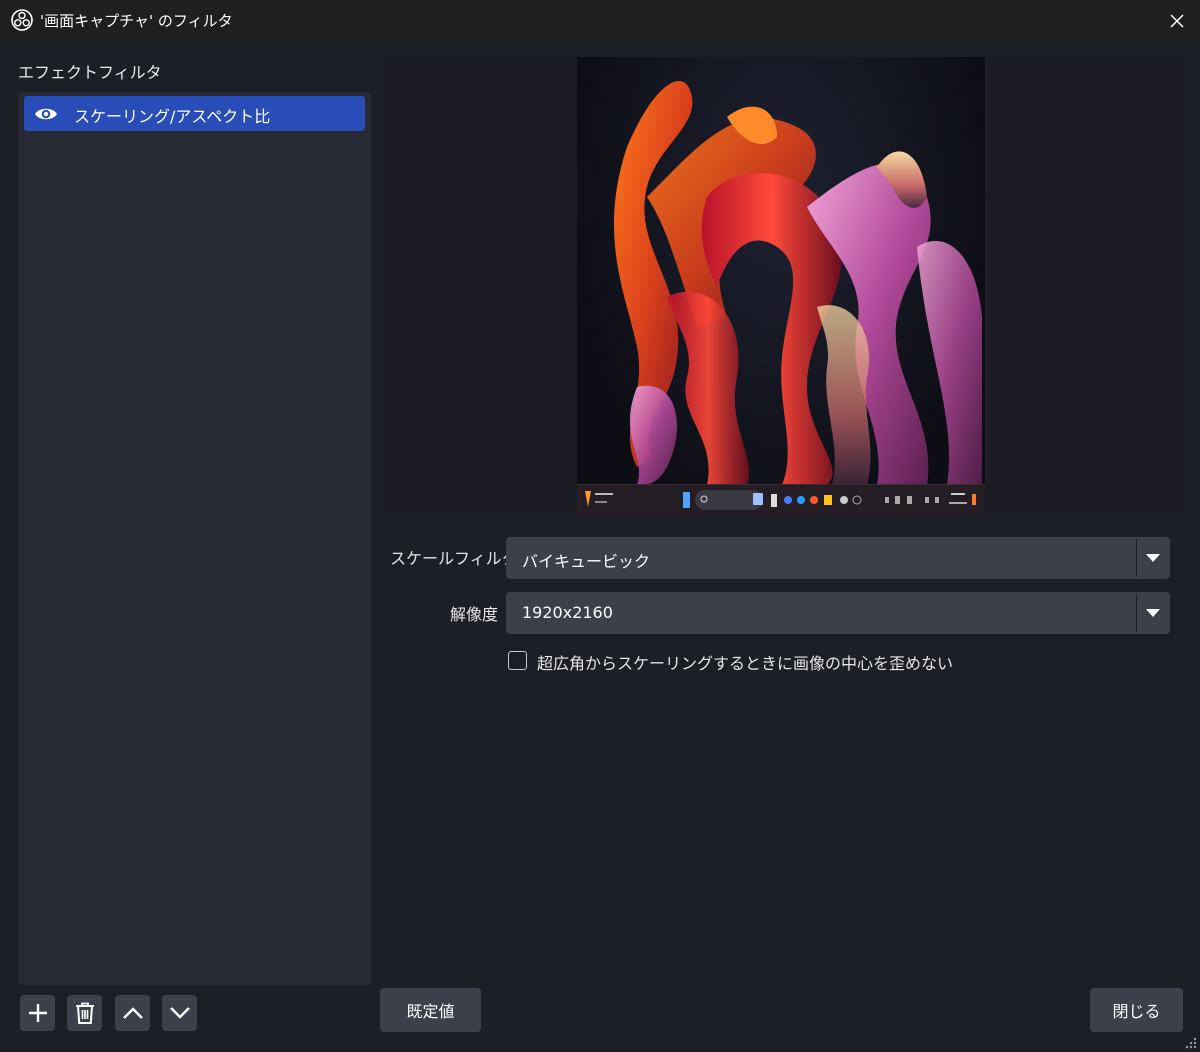  I want to click on captured-taskbar, so click(781, 499).